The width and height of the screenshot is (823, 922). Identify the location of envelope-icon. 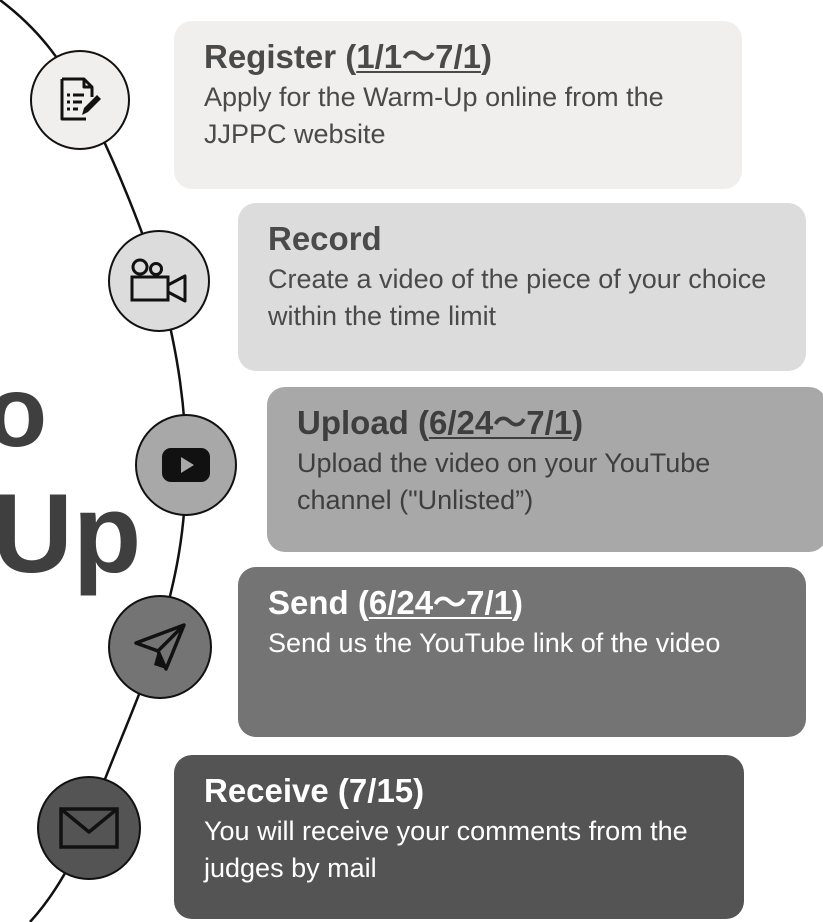
(89, 828).